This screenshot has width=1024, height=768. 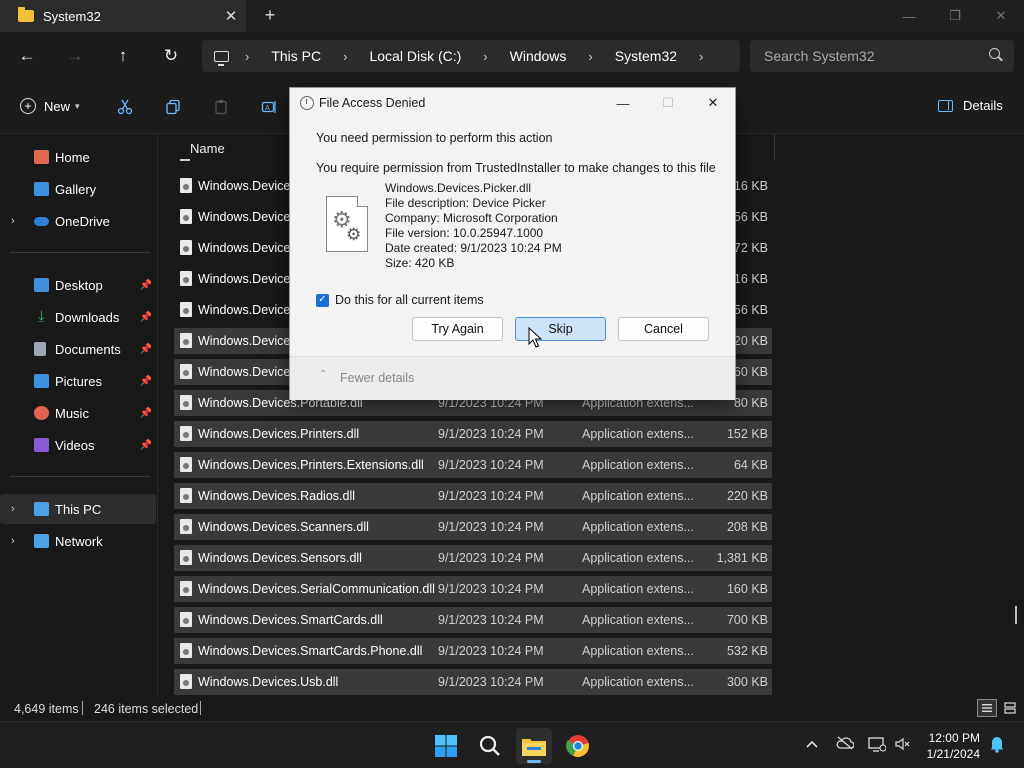 I want to click on tiles-view-button, so click(x=1010, y=708).